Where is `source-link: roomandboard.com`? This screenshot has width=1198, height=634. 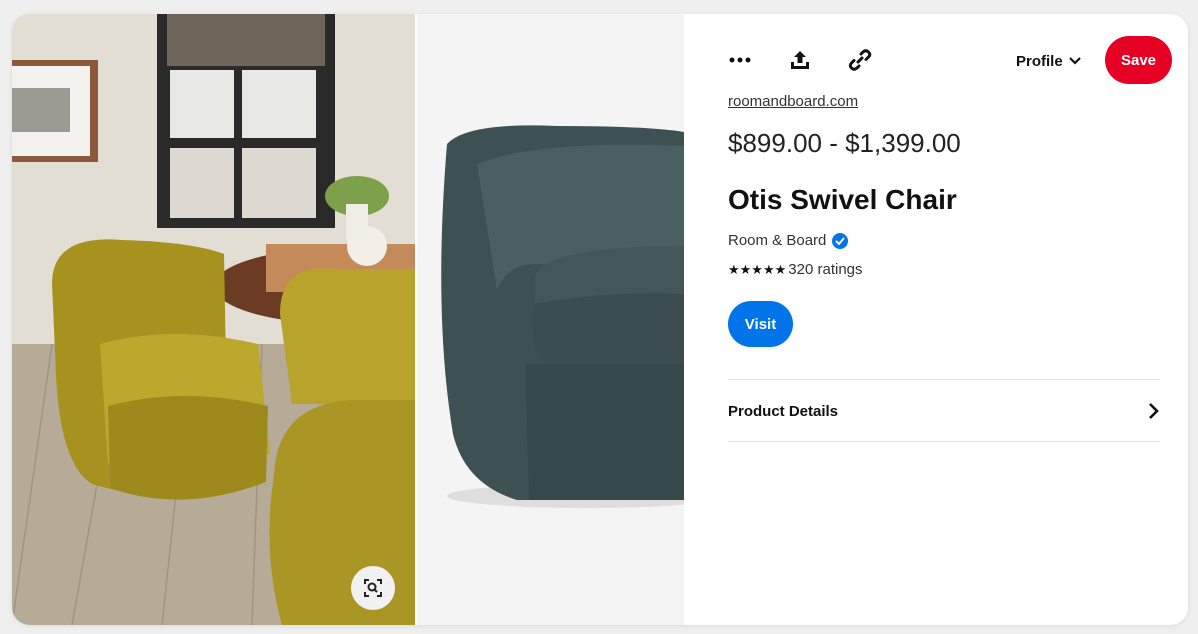 source-link: roomandboard.com is located at coordinates (793, 101).